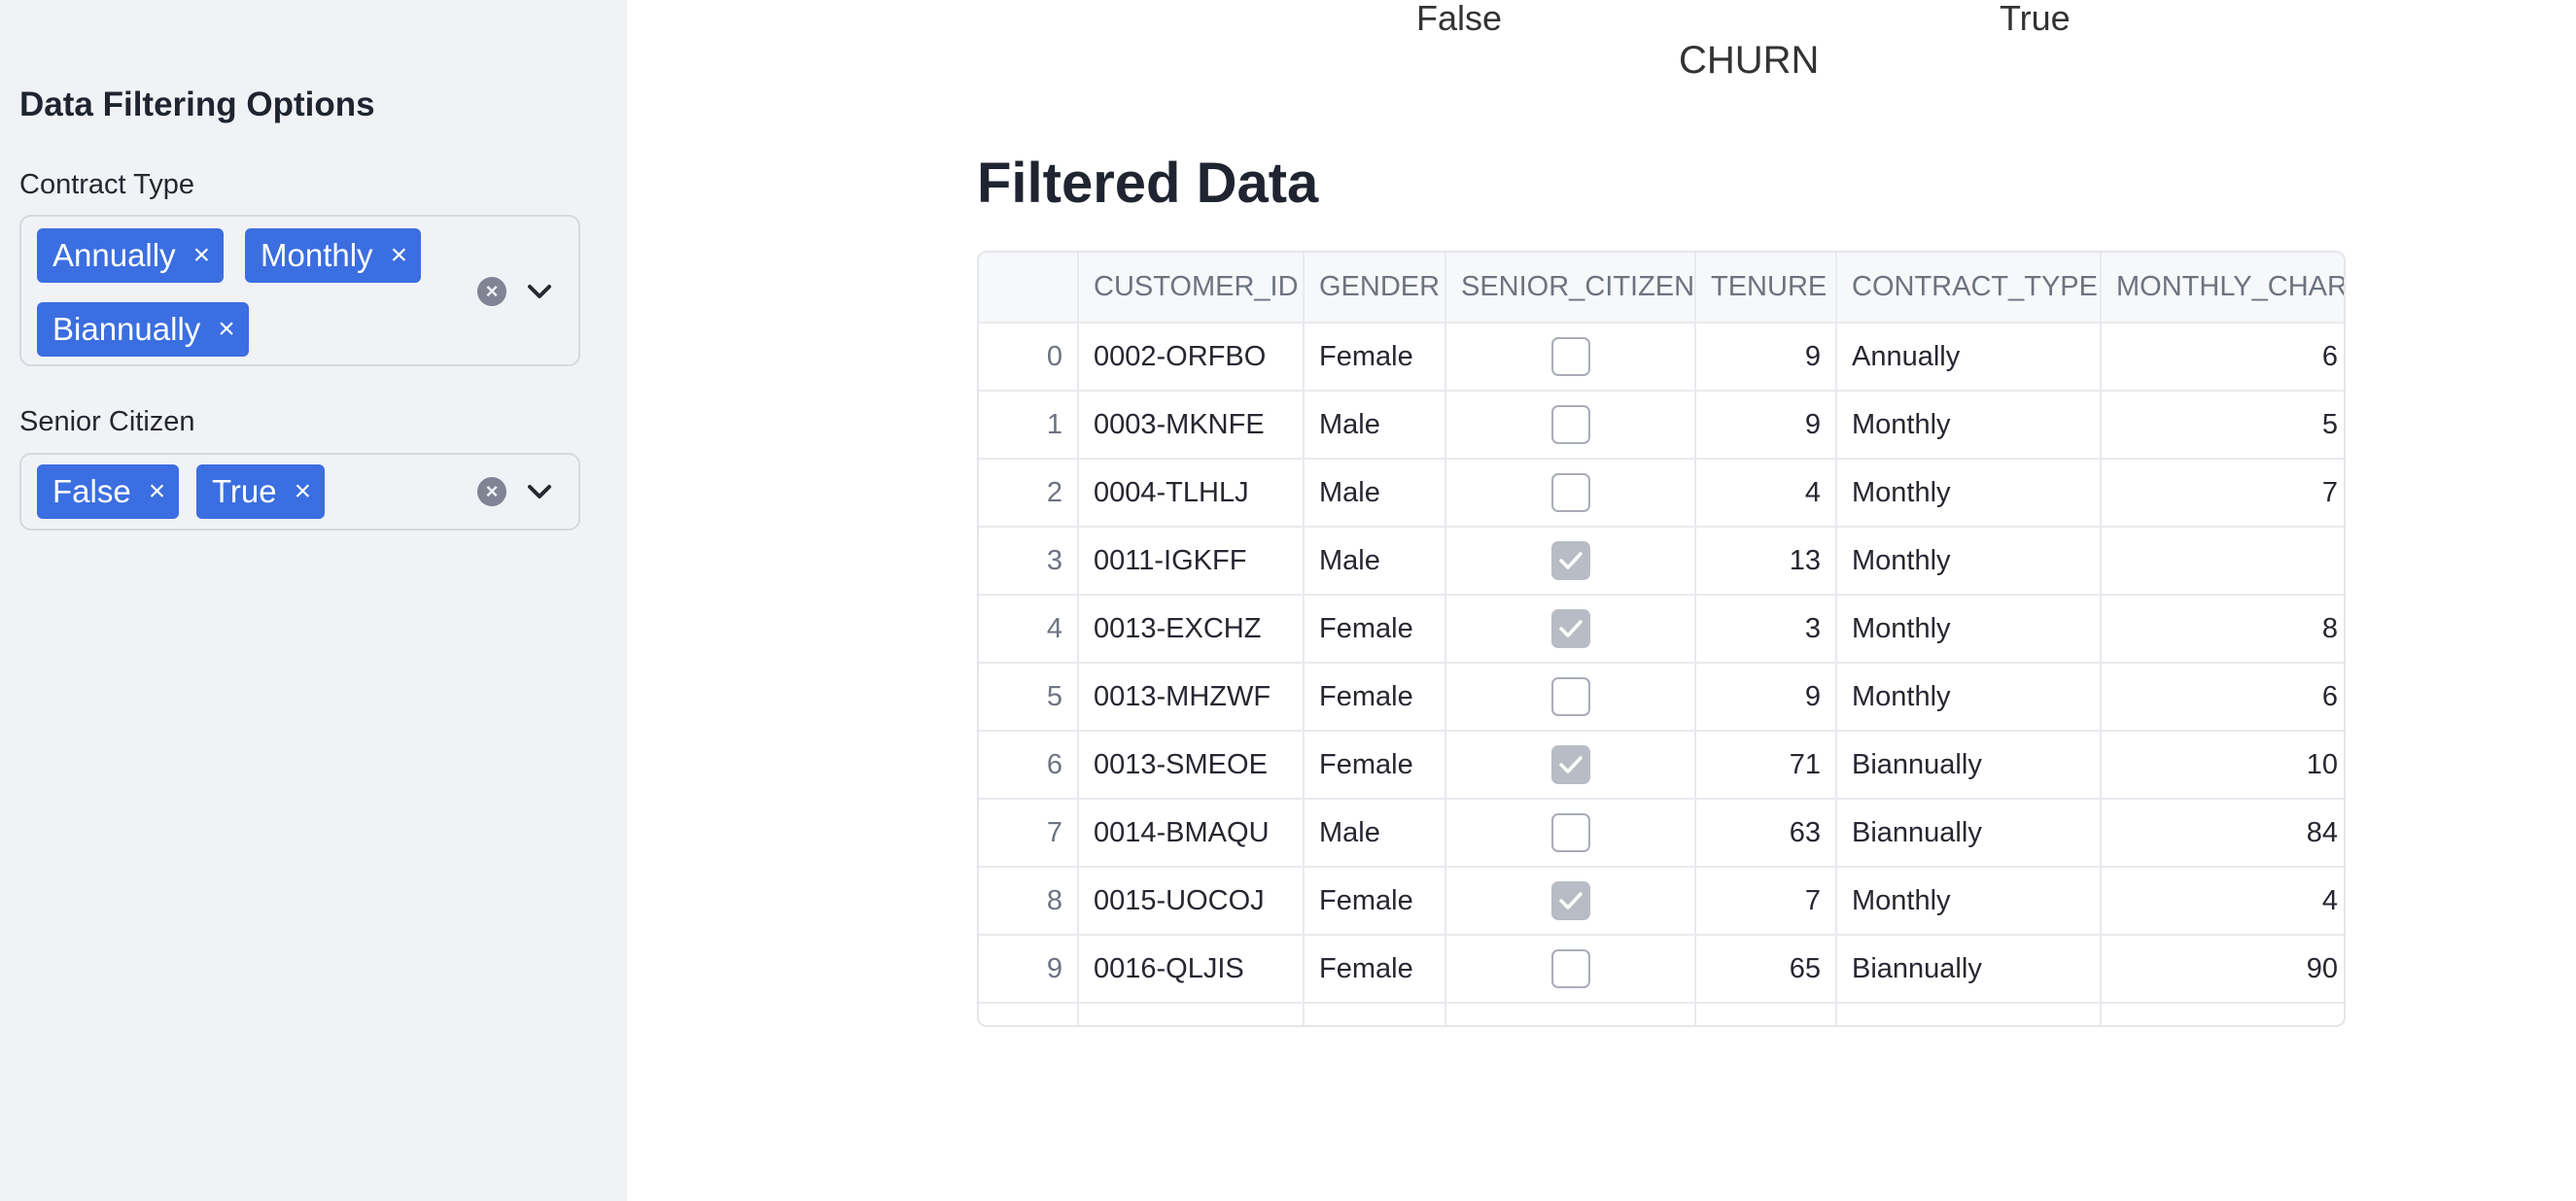 The width and height of the screenshot is (2576, 1201). I want to click on table-cell-customer-id: 0004-TLHLJ, so click(1192, 494).